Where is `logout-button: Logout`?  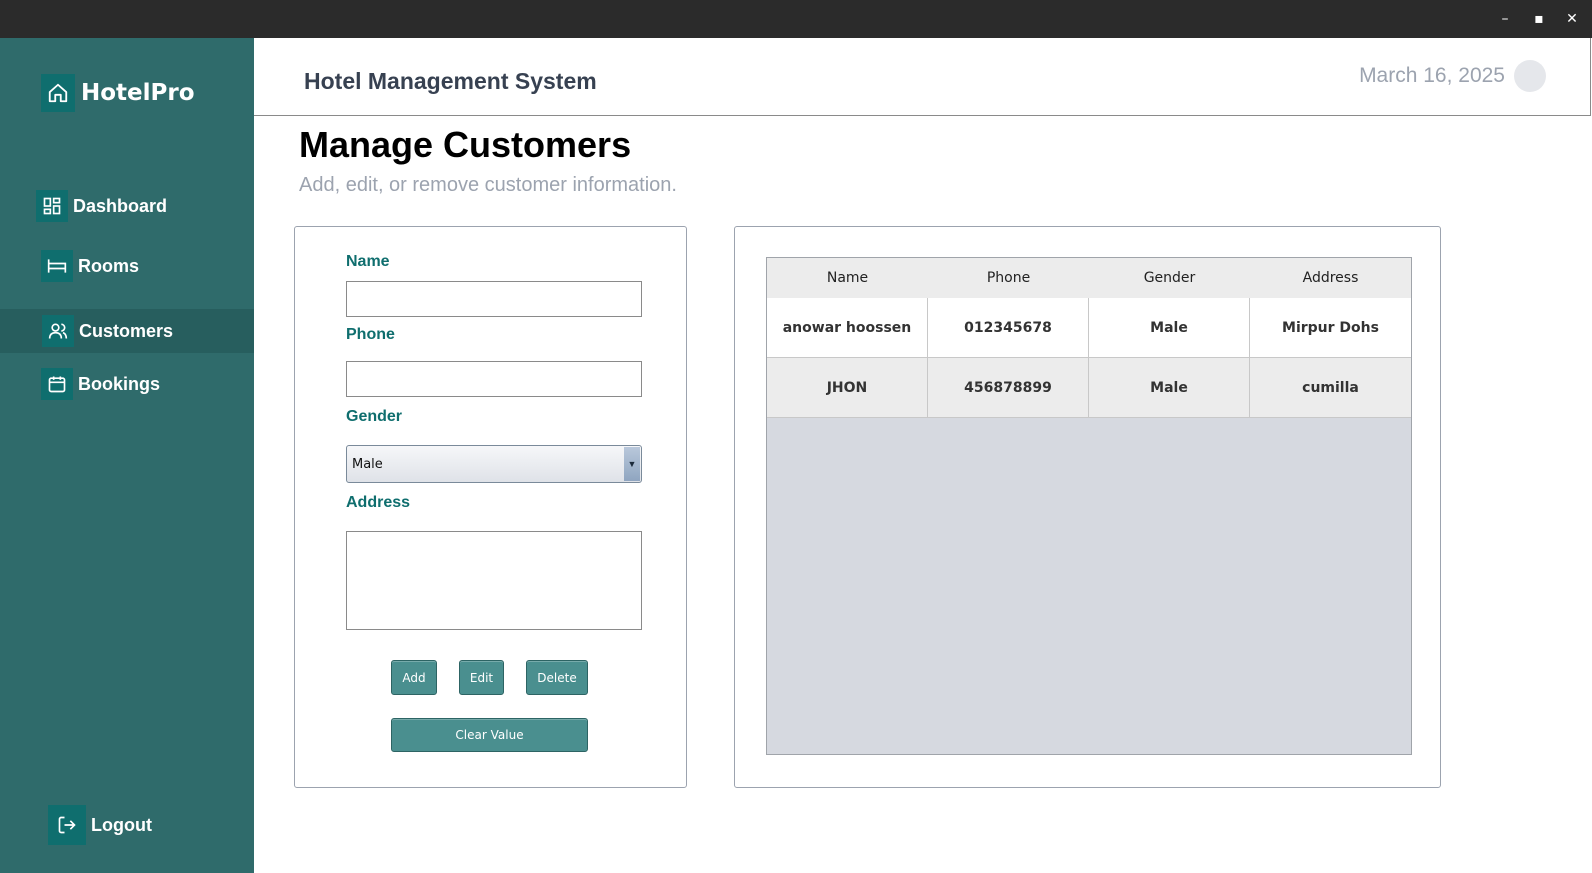
logout-button: Logout is located at coordinates (100, 825).